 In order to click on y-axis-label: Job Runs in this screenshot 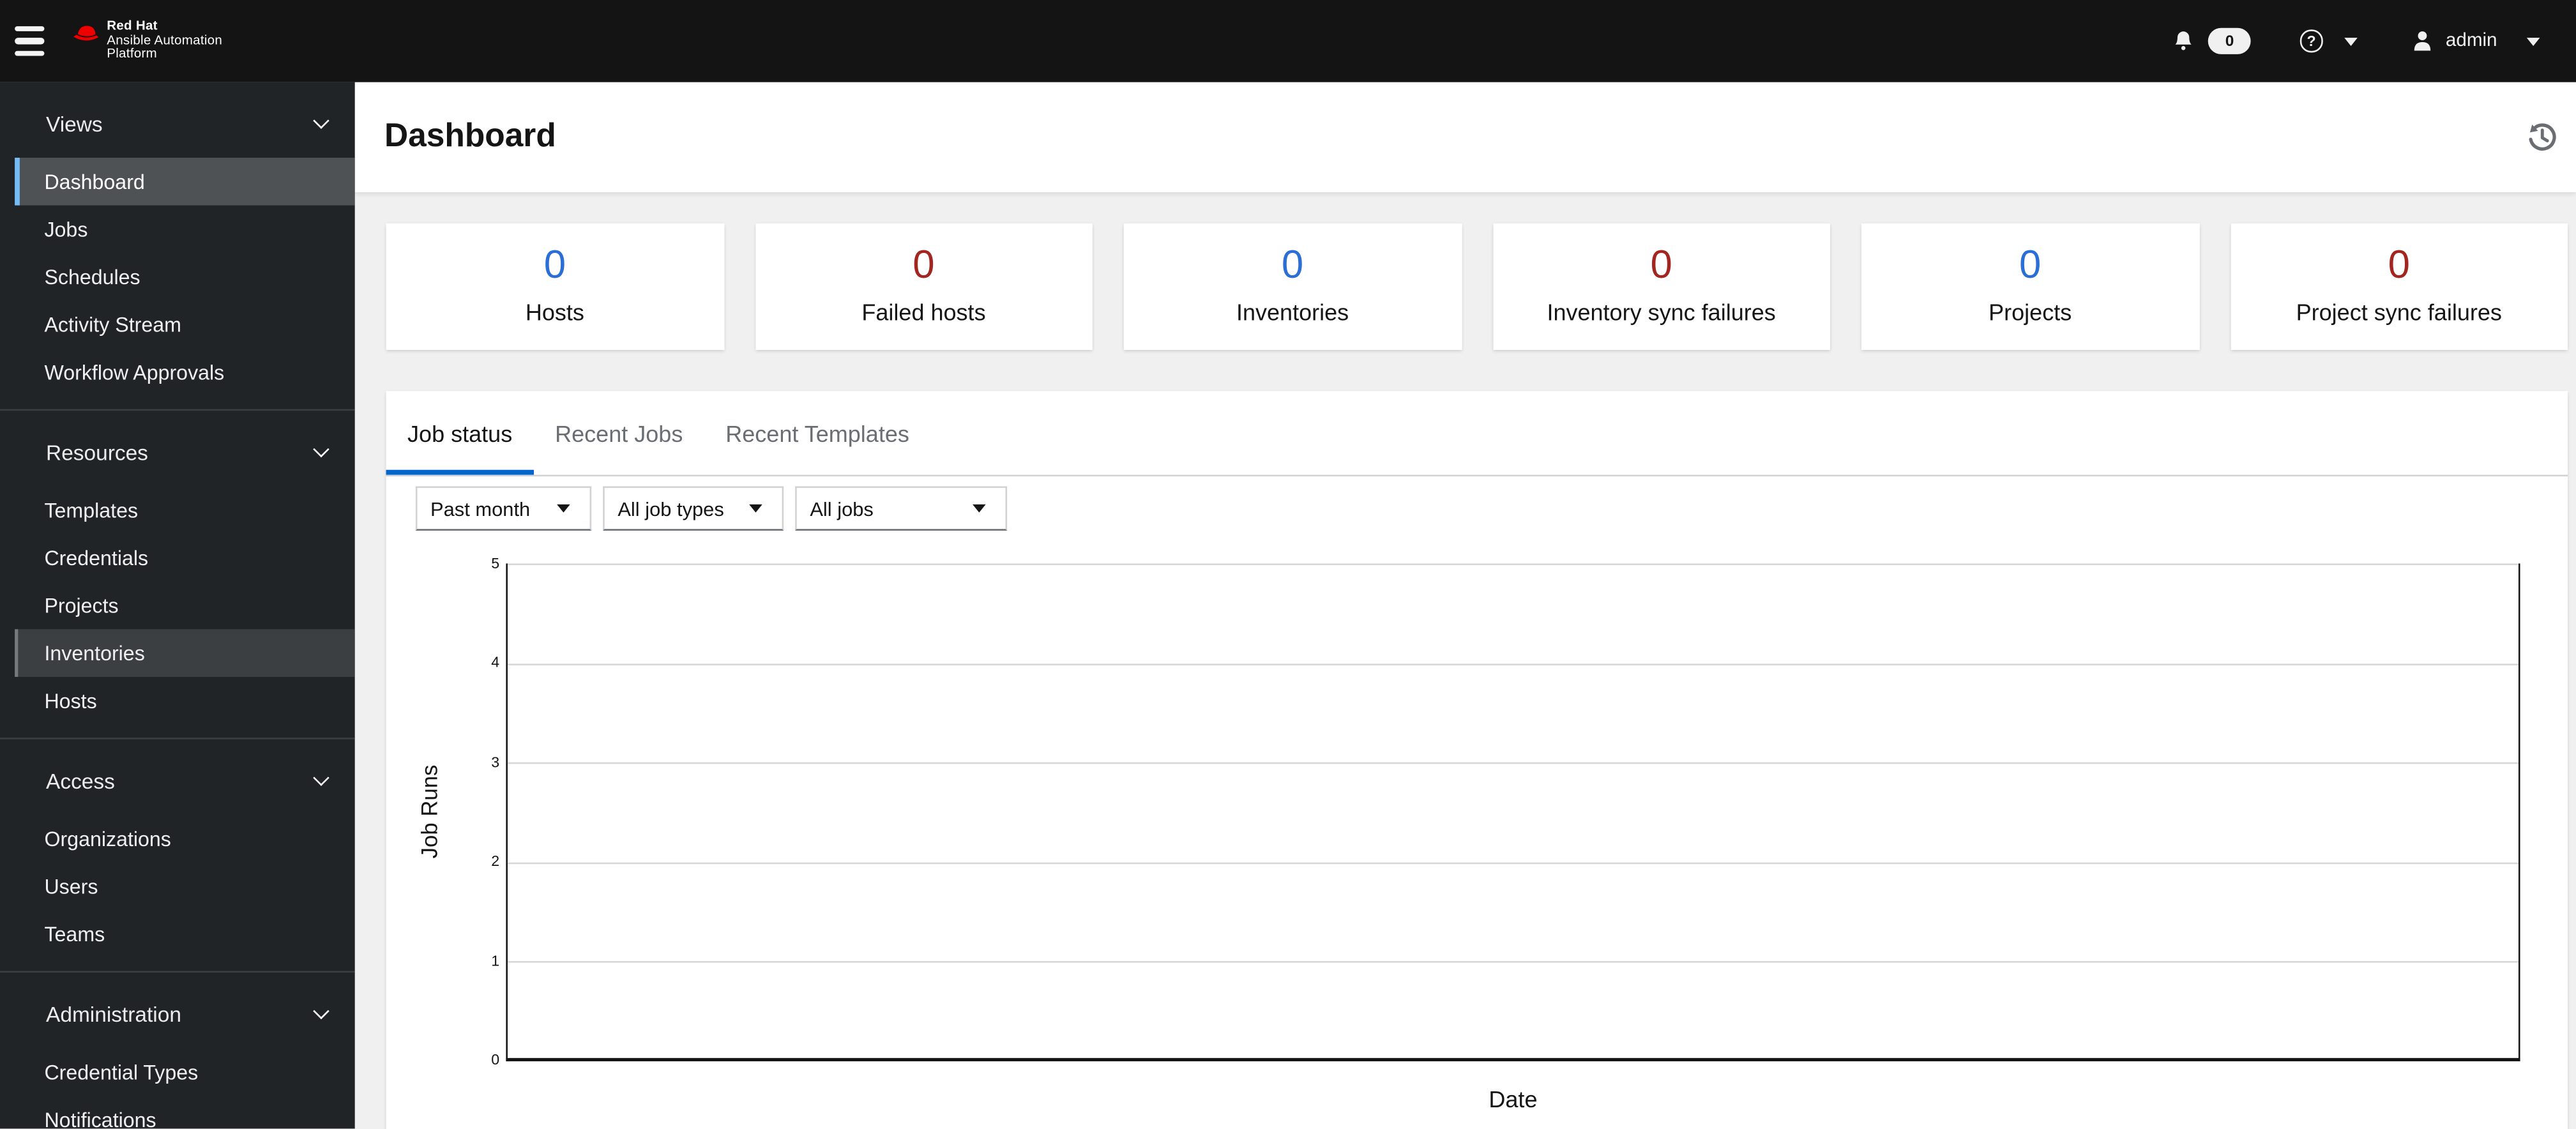, I will do `click(430, 811)`.